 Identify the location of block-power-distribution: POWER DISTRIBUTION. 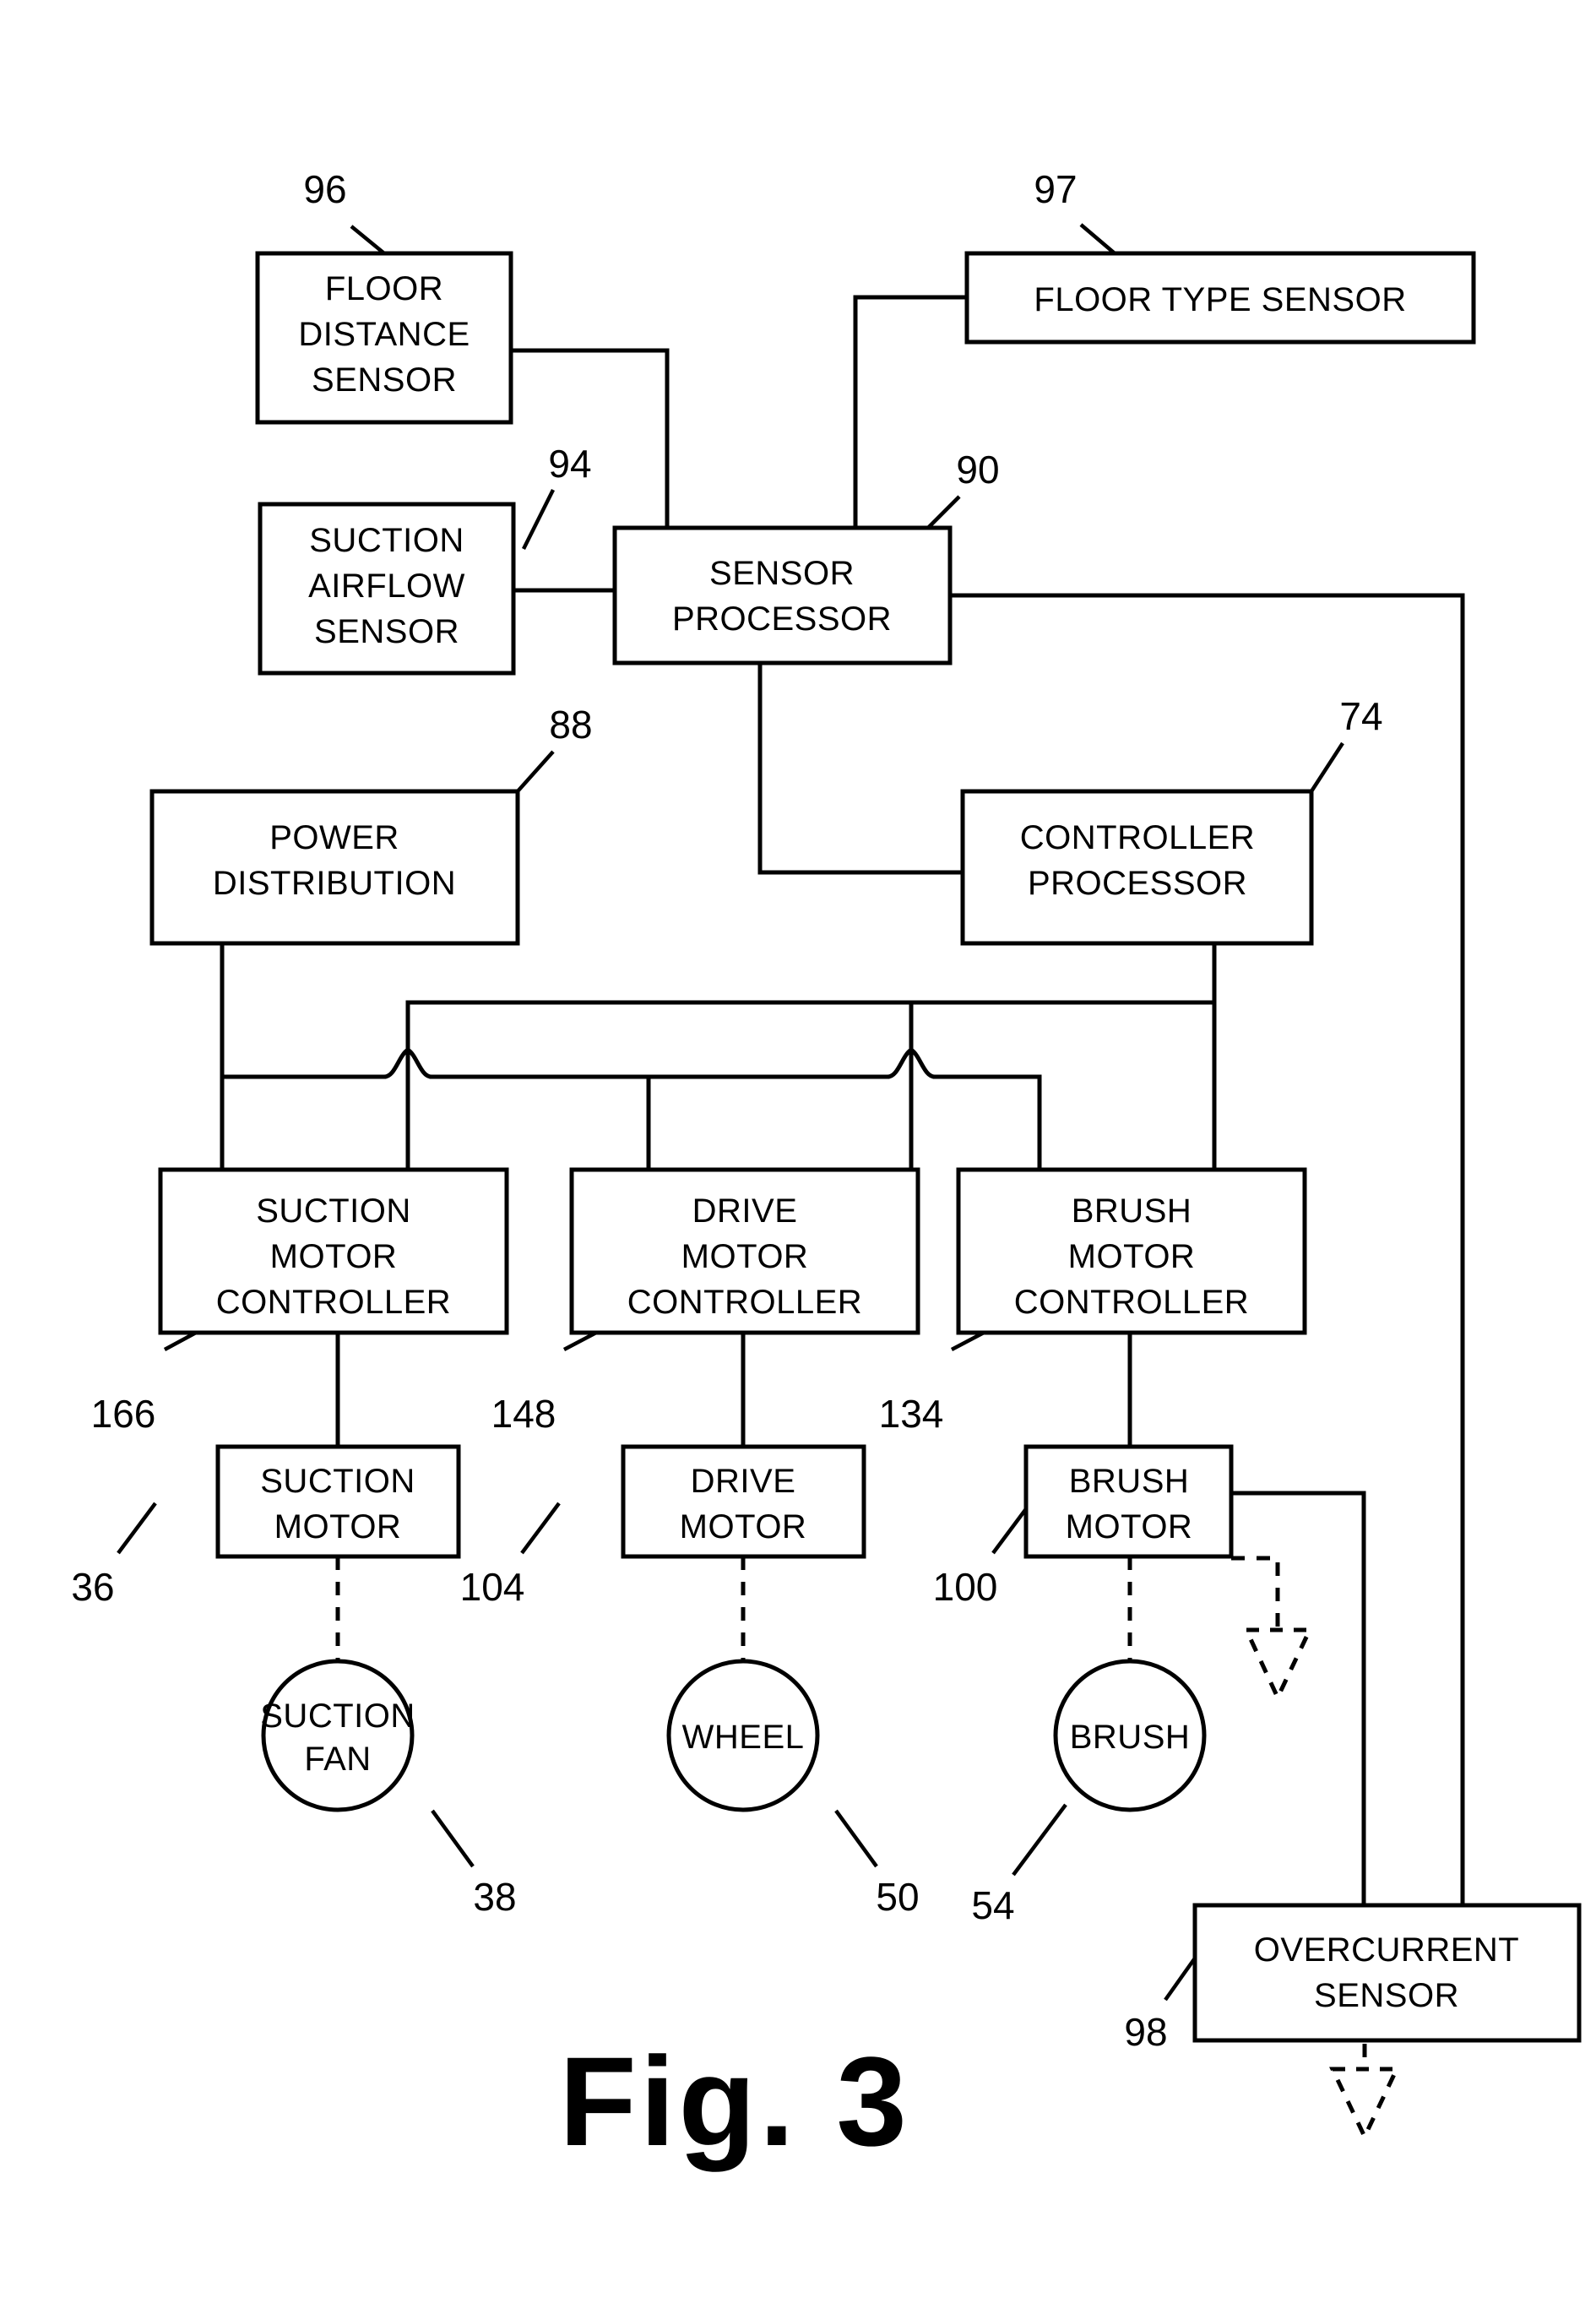
(334, 867).